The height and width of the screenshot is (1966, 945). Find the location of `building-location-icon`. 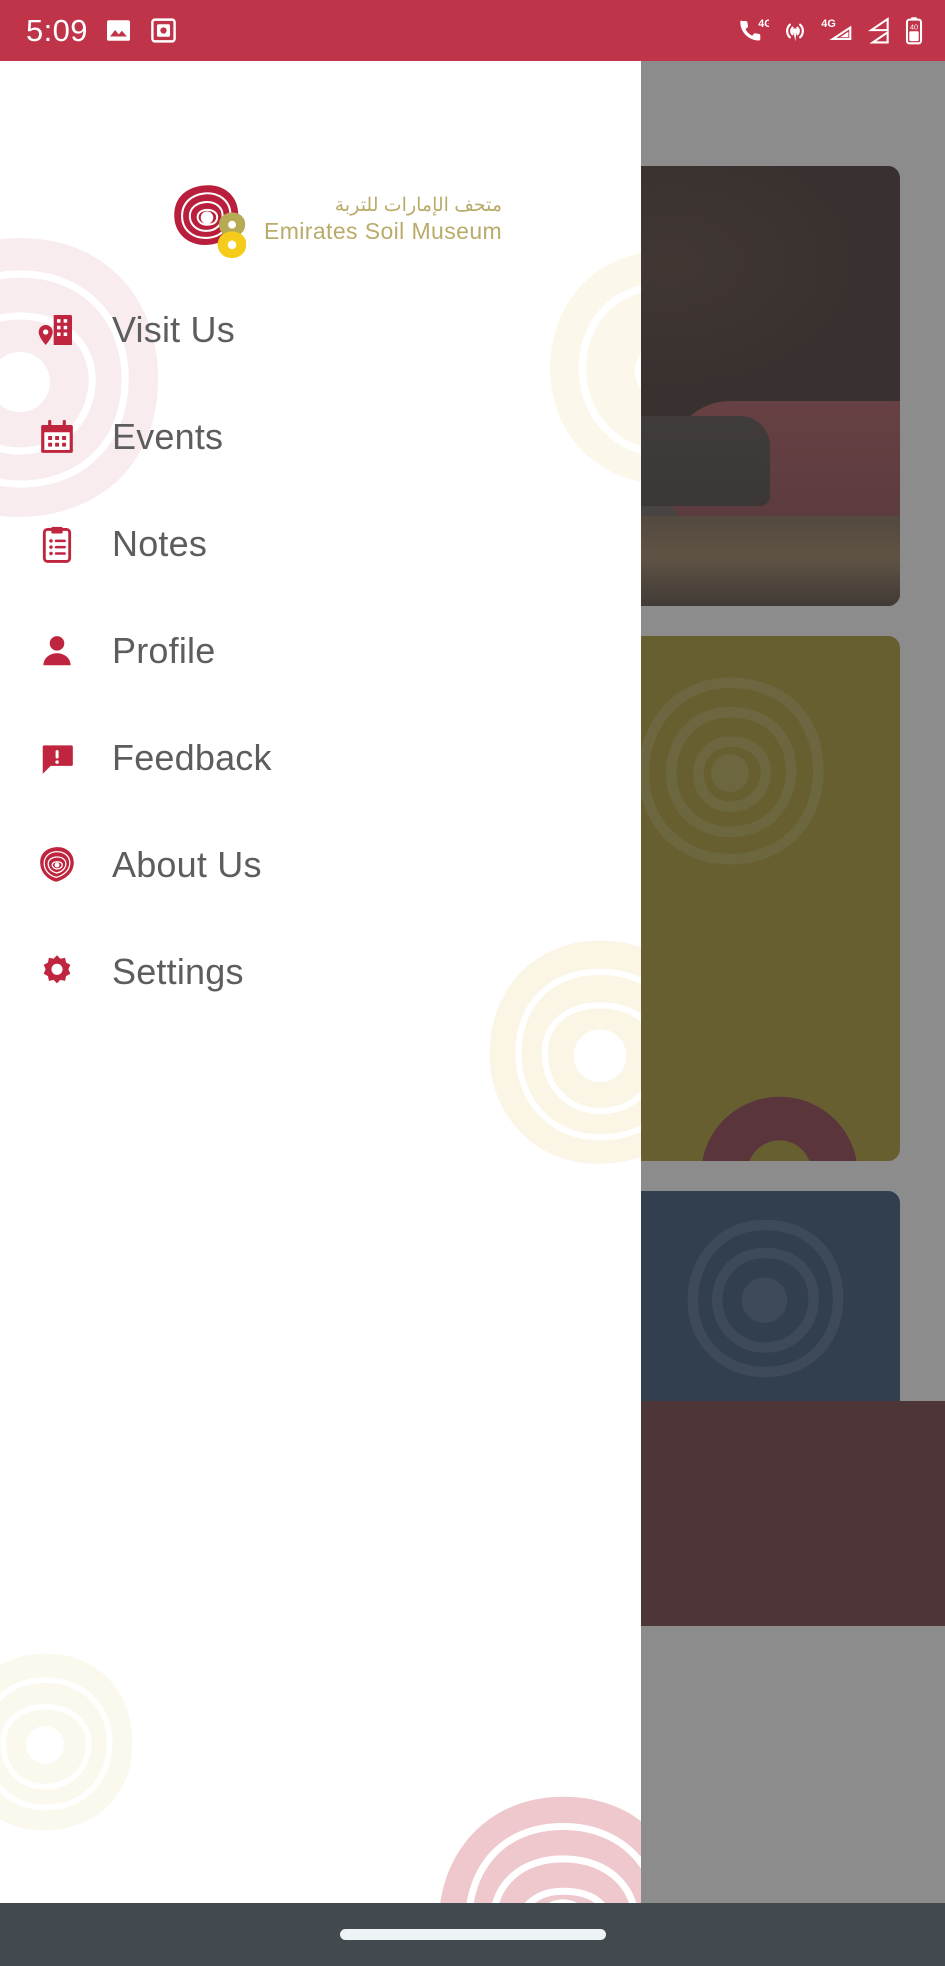

building-location-icon is located at coordinates (57, 330).